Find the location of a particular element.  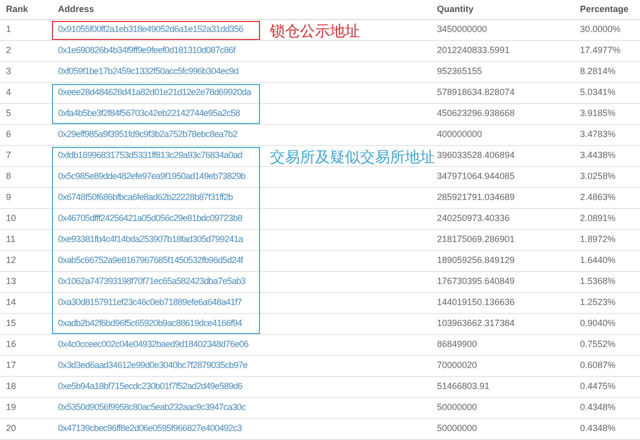

address-link: 0x5c985e89dde482efe97ea9f1950ad149eb73829b is located at coordinates (152, 176).